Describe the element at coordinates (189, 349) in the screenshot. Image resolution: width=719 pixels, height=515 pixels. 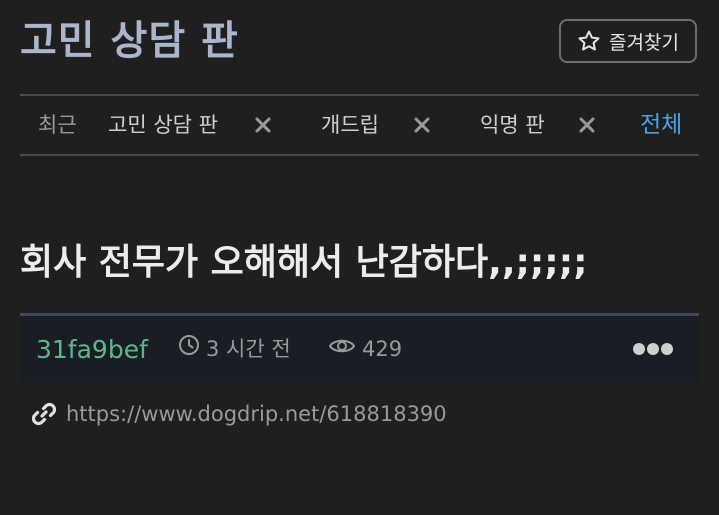
I see `clock-icon` at that location.